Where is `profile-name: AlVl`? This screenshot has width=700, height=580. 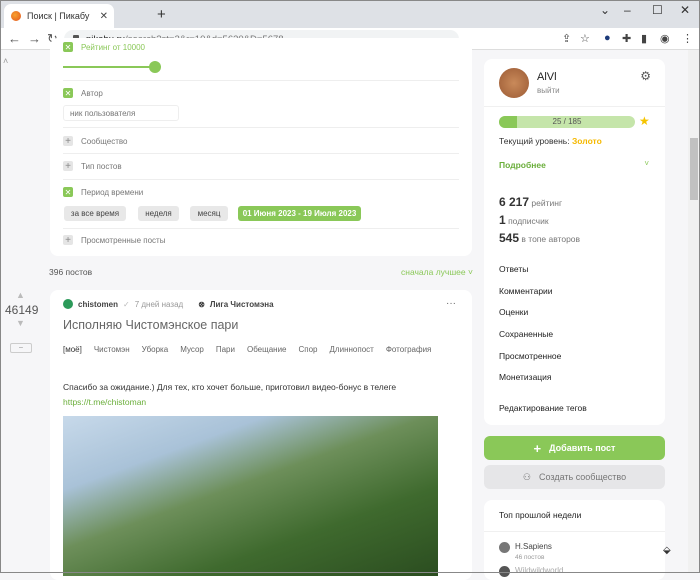
profile-name: AlVl is located at coordinates (547, 77).